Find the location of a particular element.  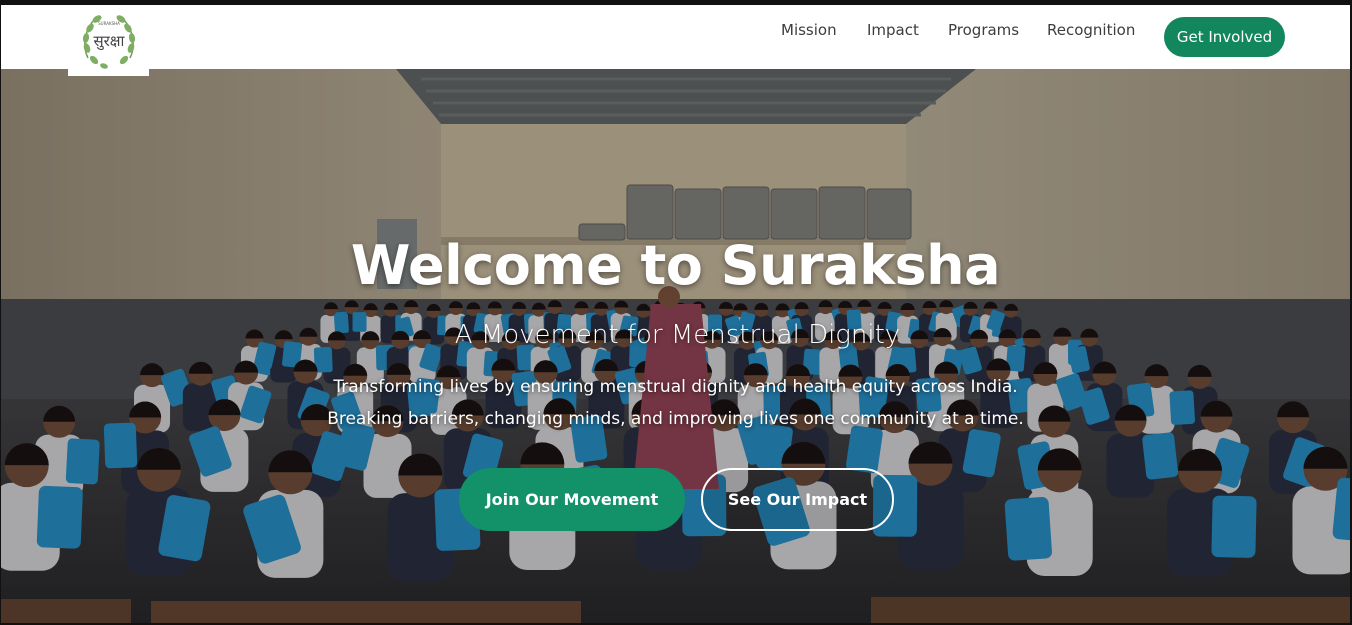

get-involved-button: Get Involved is located at coordinates (1224, 37).